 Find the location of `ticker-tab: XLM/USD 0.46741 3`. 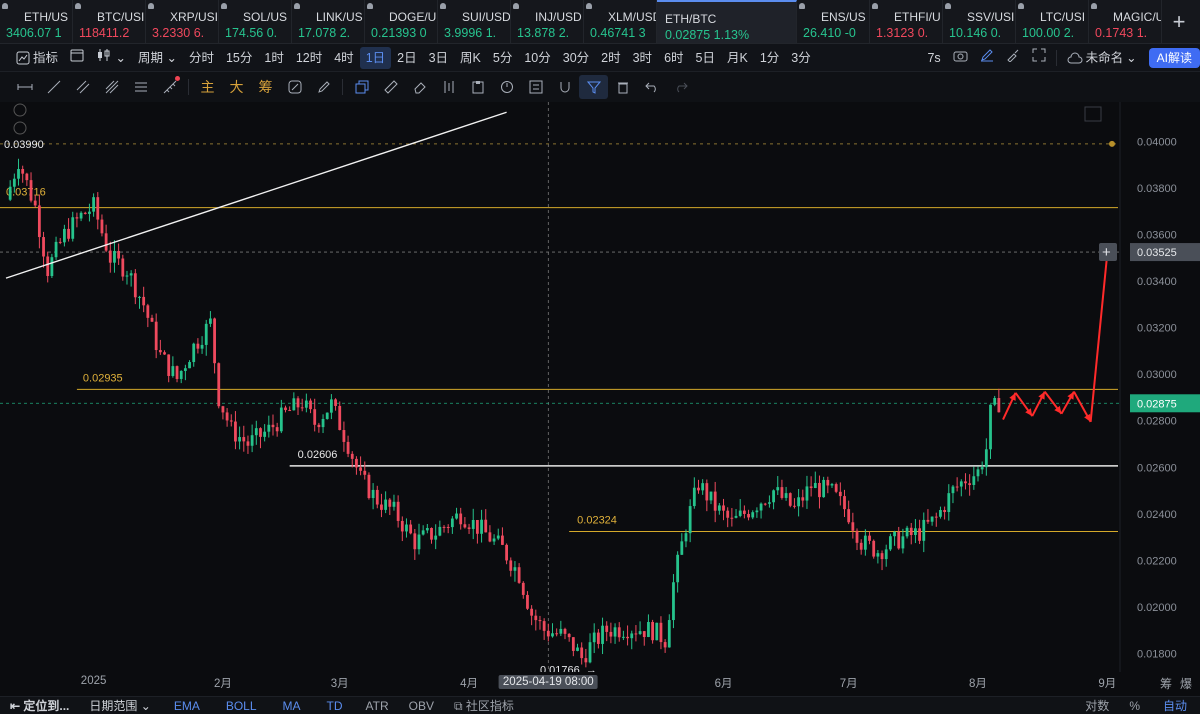

ticker-tab: XLM/USD 0.46741 3 is located at coordinates (620, 21).